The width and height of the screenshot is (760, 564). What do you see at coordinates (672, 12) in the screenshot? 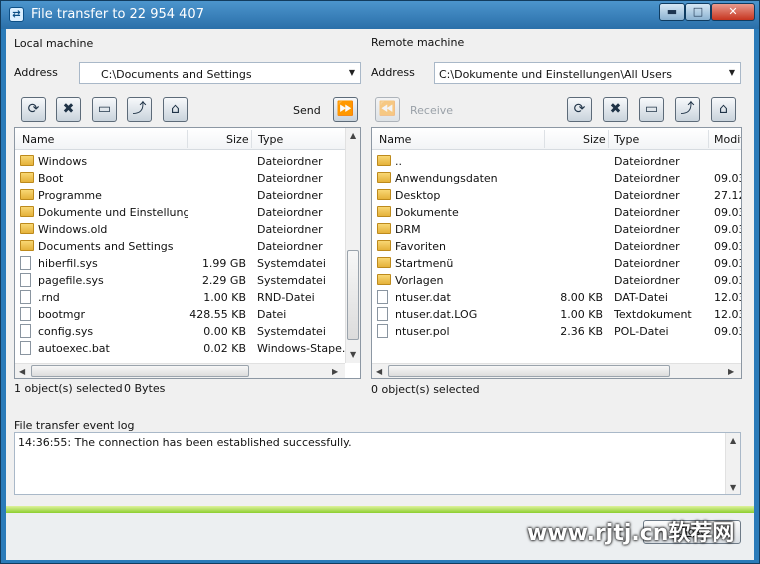
I see `minimize-button: ▬` at bounding box center [672, 12].